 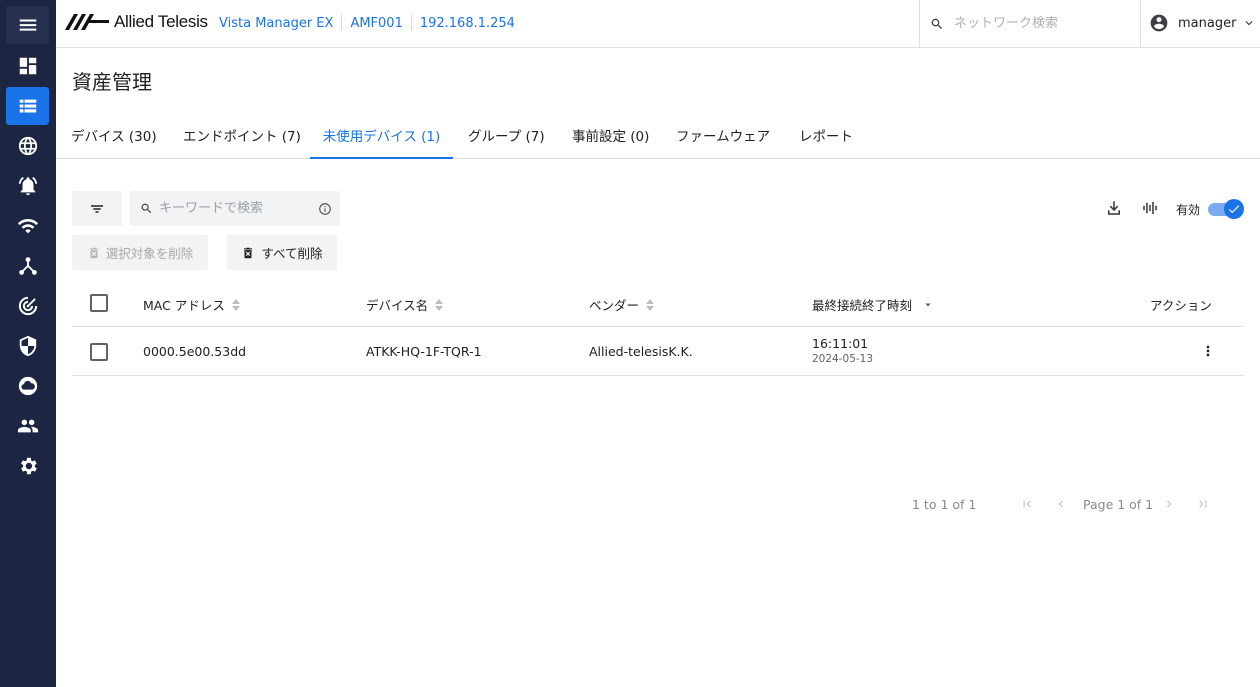 I want to click on column-actions: アクション, so click(x=1181, y=304).